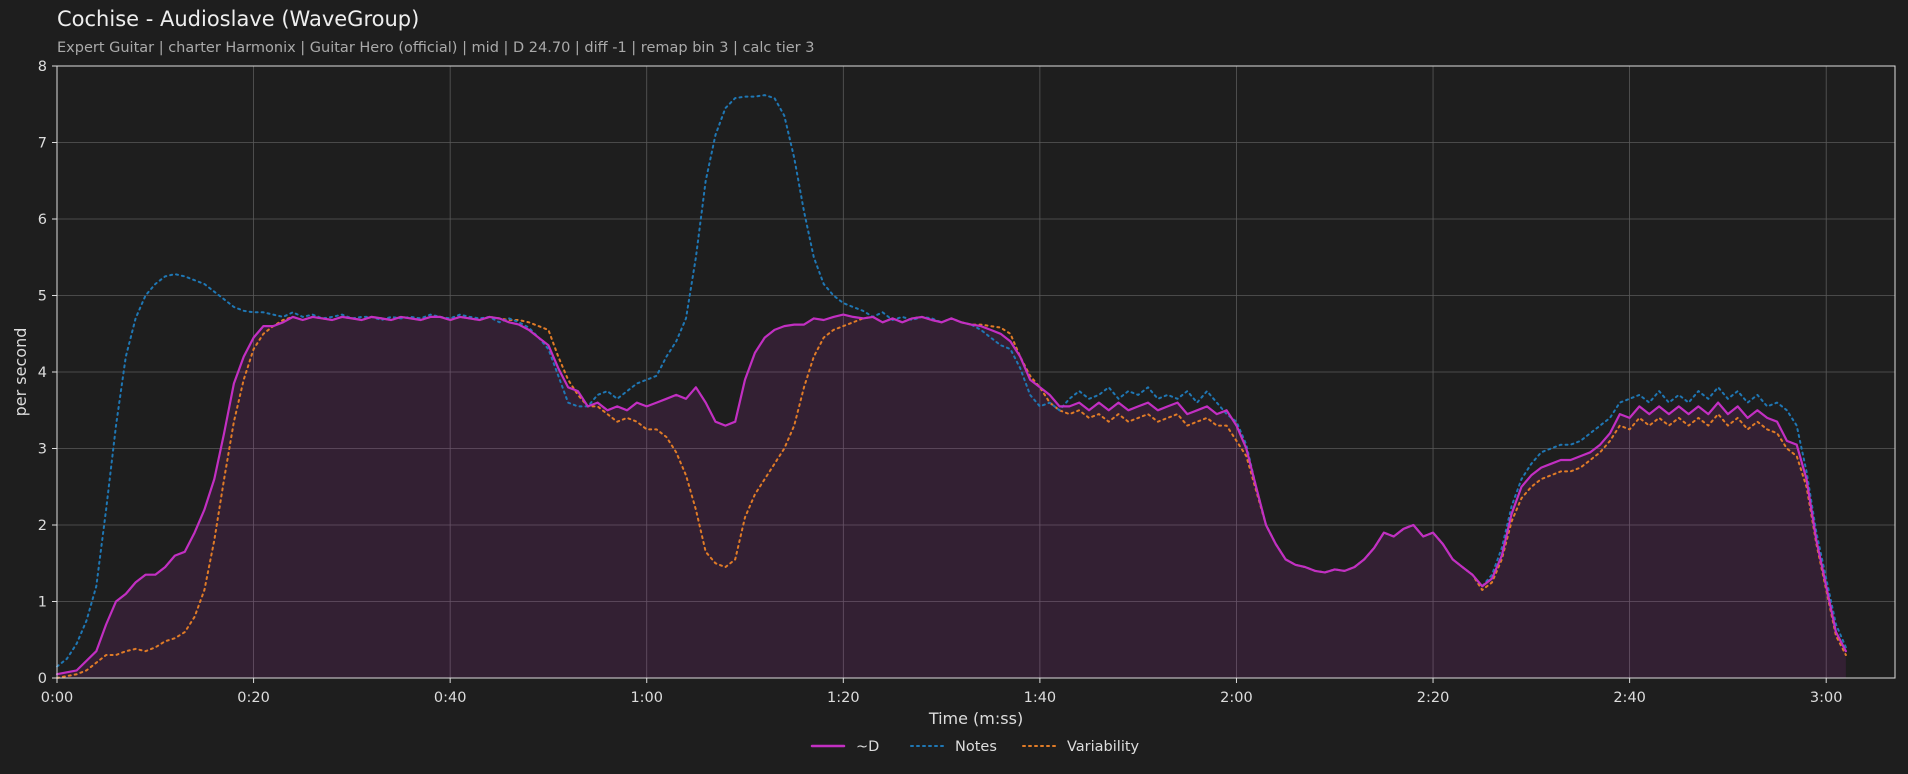 The height and width of the screenshot is (774, 1908). What do you see at coordinates (42, 603) in the screenshot?
I see `y-tick-label: 1` at bounding box center [42, 603].